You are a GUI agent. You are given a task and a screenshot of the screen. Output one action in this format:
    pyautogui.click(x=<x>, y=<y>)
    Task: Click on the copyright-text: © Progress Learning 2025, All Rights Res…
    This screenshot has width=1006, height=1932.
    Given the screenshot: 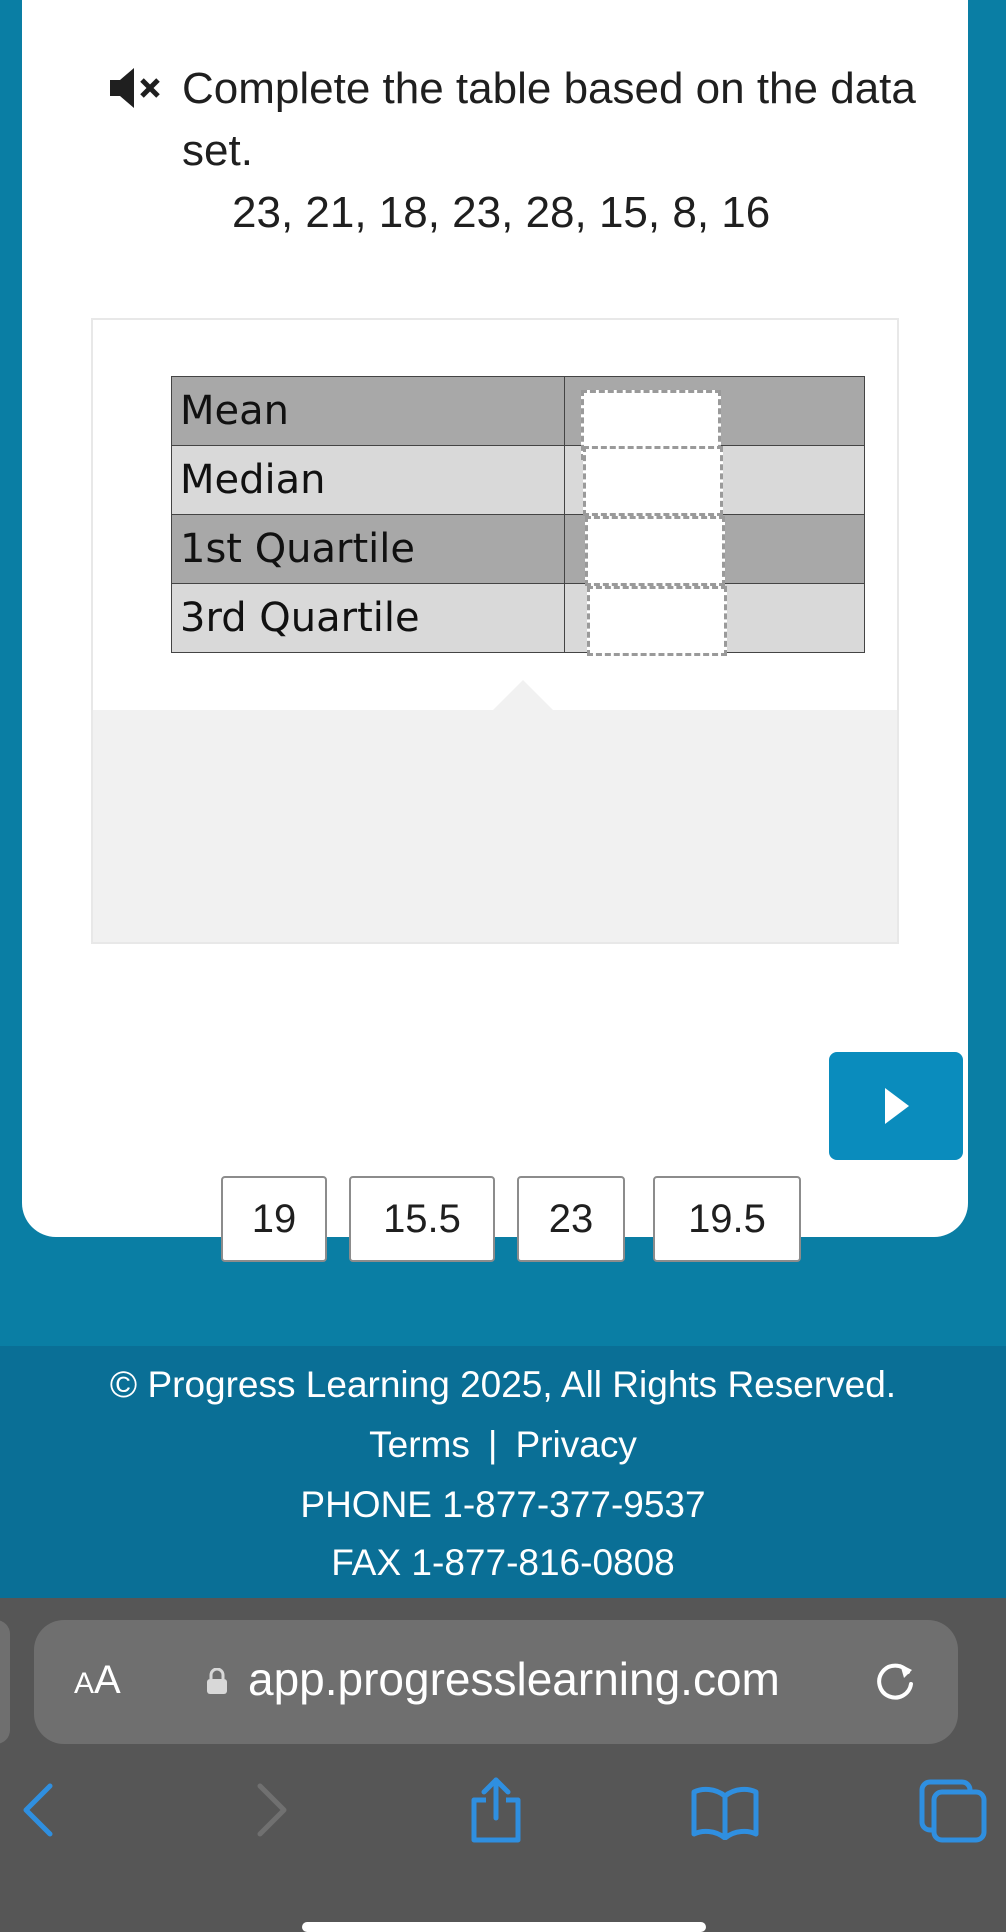 What is the action you would take?
    pyautogui.click(x=503, y=1384)
    